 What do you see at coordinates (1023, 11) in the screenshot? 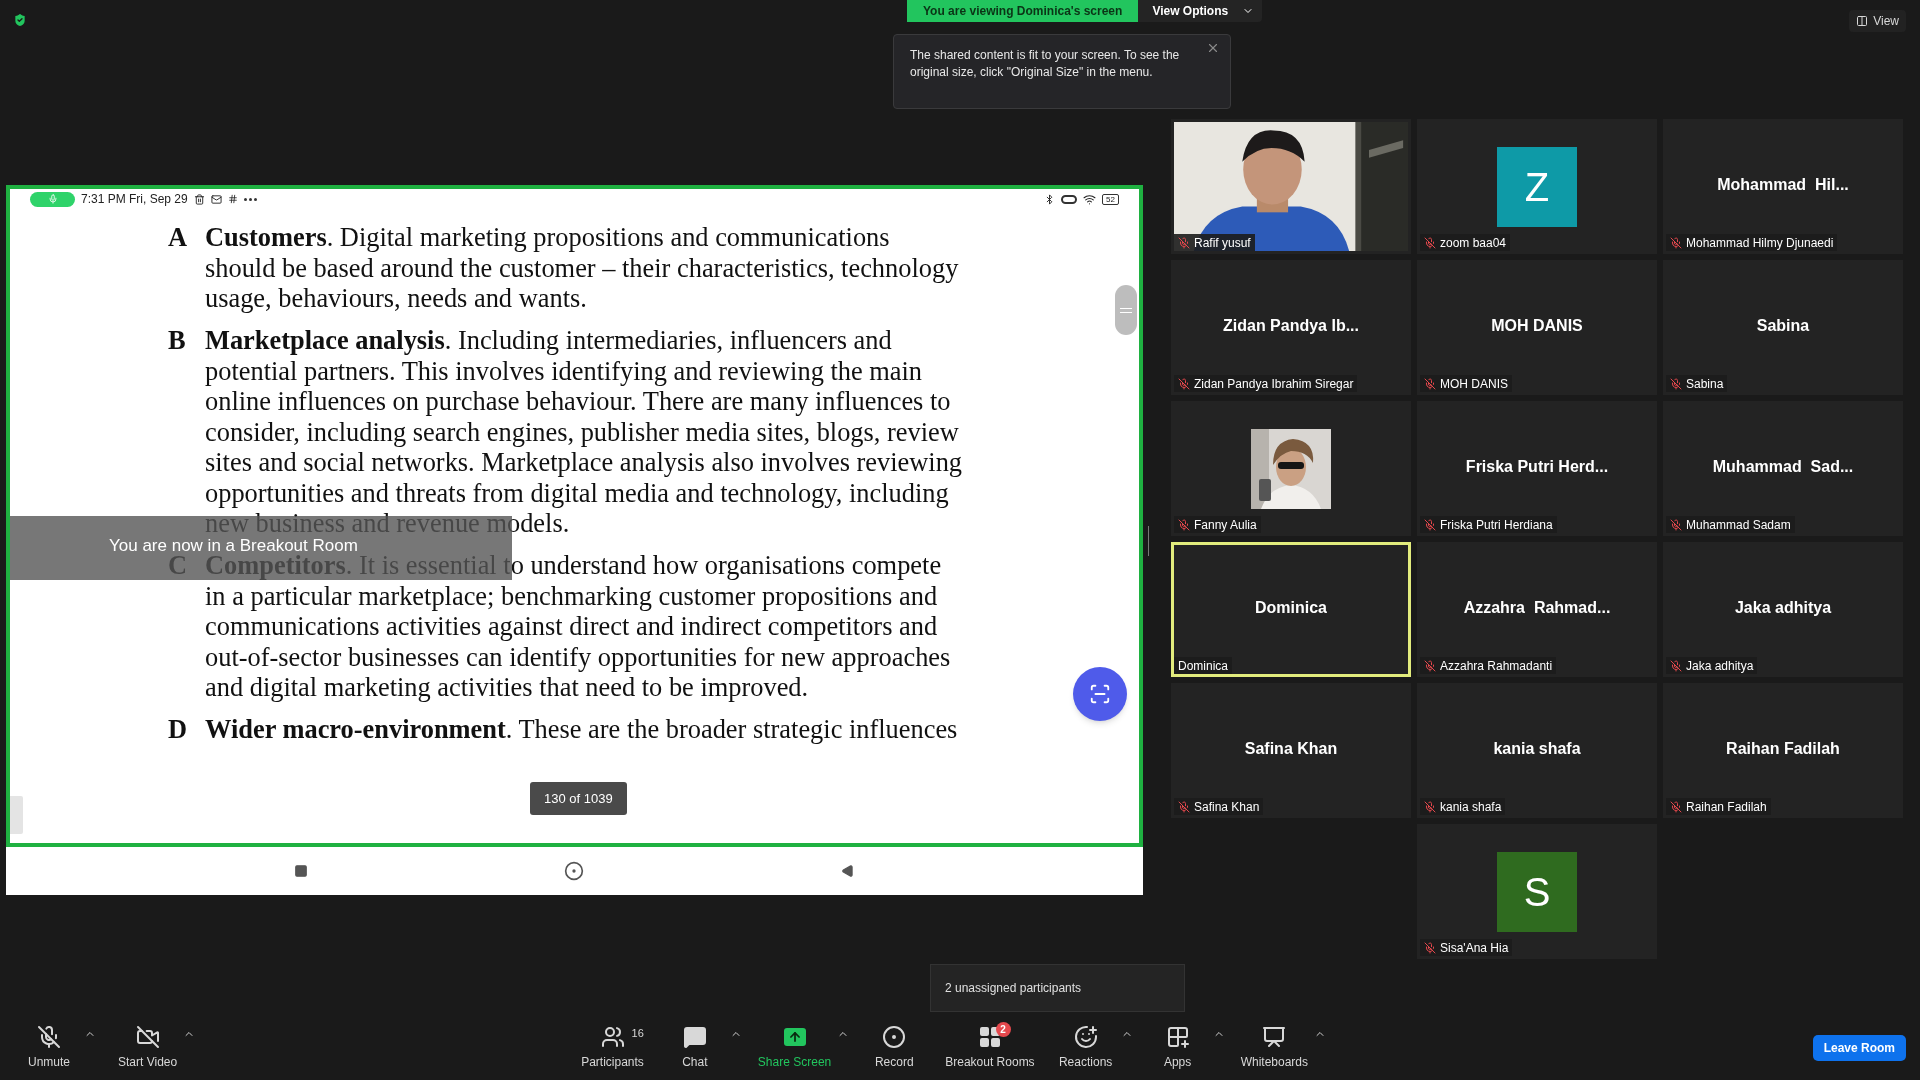
I see `sharing-banner: You are viewing Dominica's screen` at bounding box center [1023, 11].